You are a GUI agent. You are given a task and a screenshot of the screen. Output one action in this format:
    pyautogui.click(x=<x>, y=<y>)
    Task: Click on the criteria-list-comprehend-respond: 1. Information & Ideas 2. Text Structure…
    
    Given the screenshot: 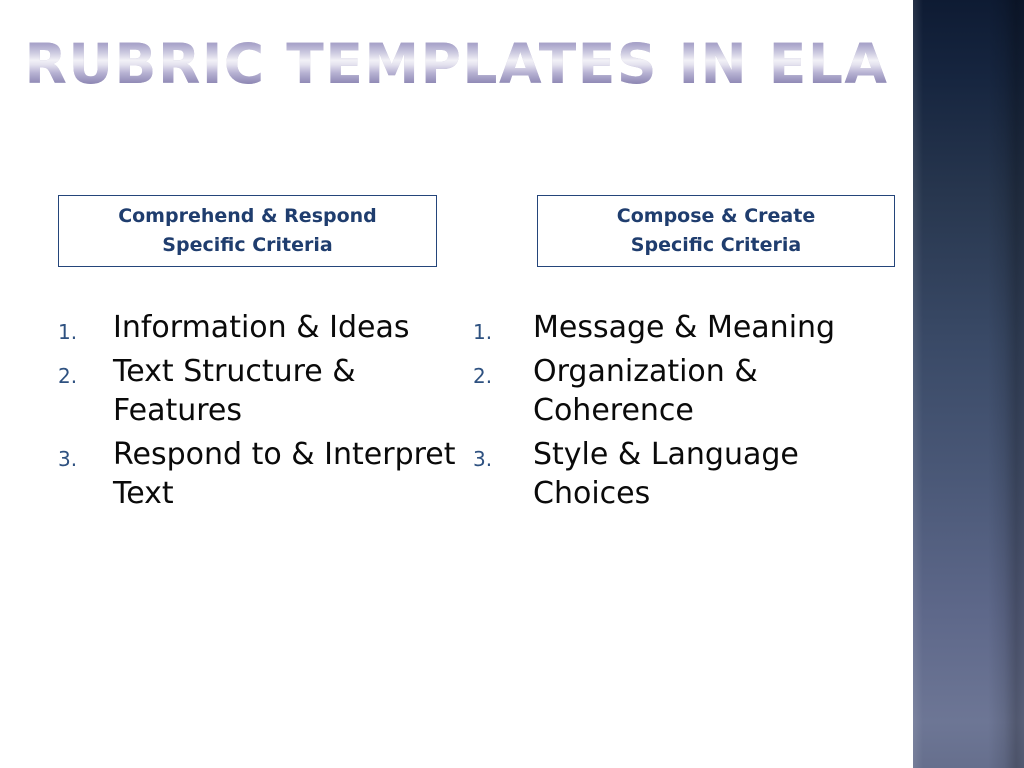 What is the action you would take?
    pyautogui.click(x=258, y=413)
    